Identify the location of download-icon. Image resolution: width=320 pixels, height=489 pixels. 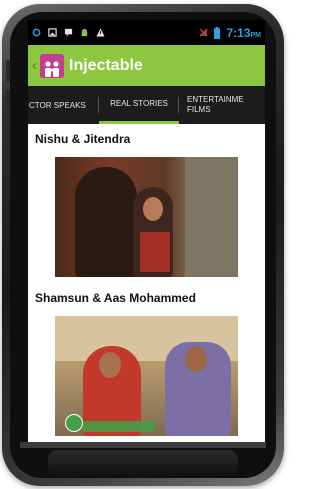
(74, 423).